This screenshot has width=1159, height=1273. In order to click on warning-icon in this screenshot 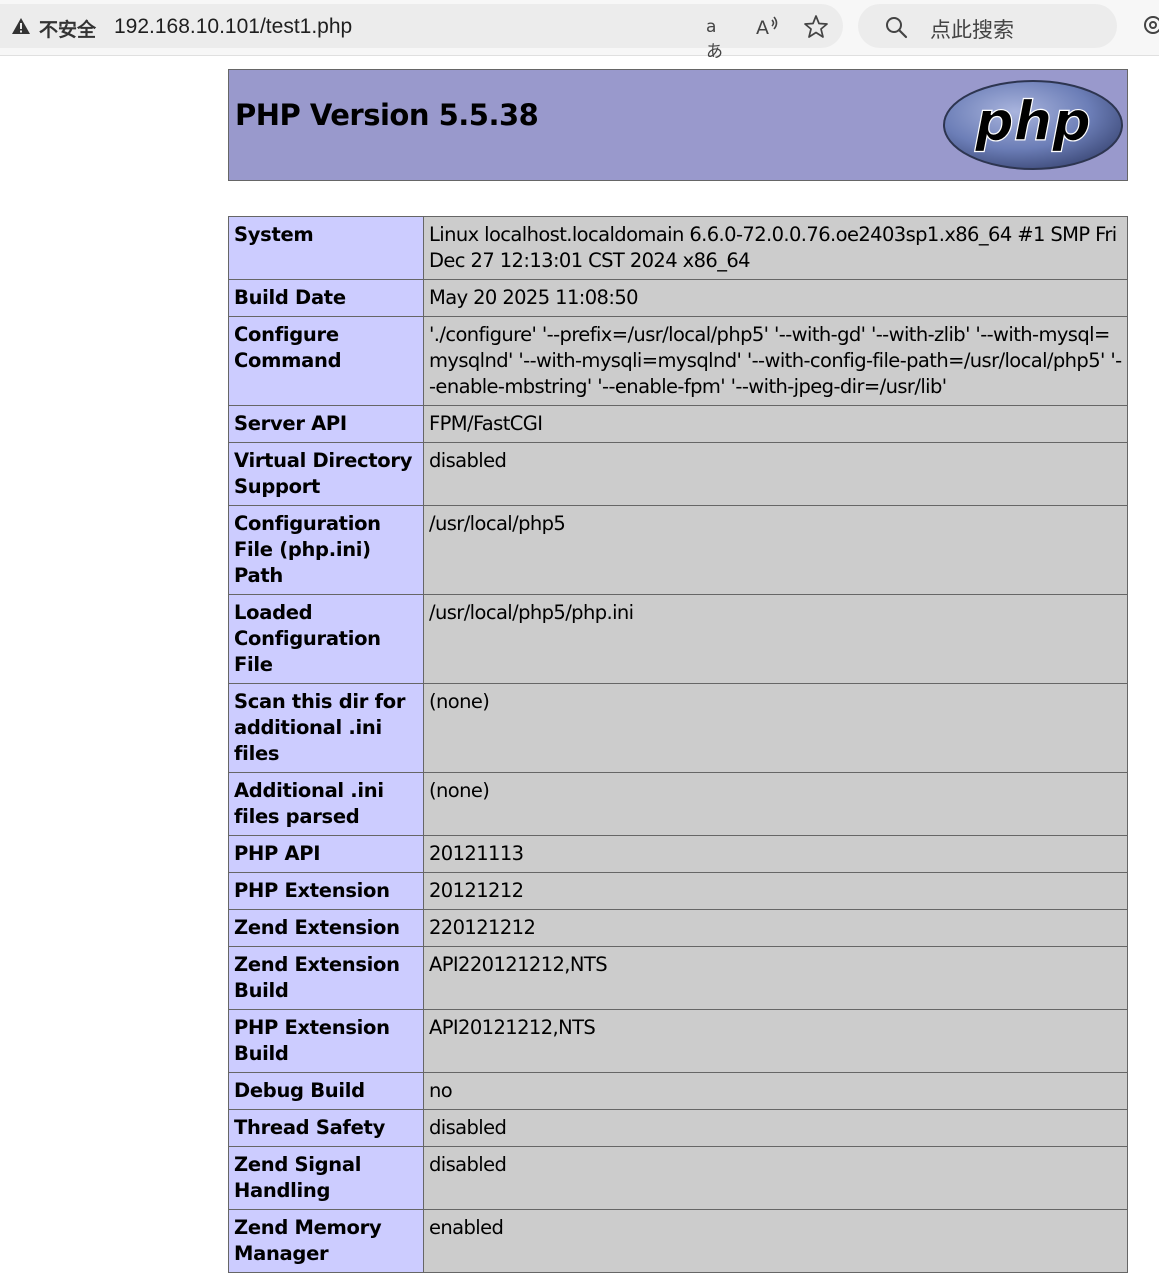, I will do `click(21, 26)`.